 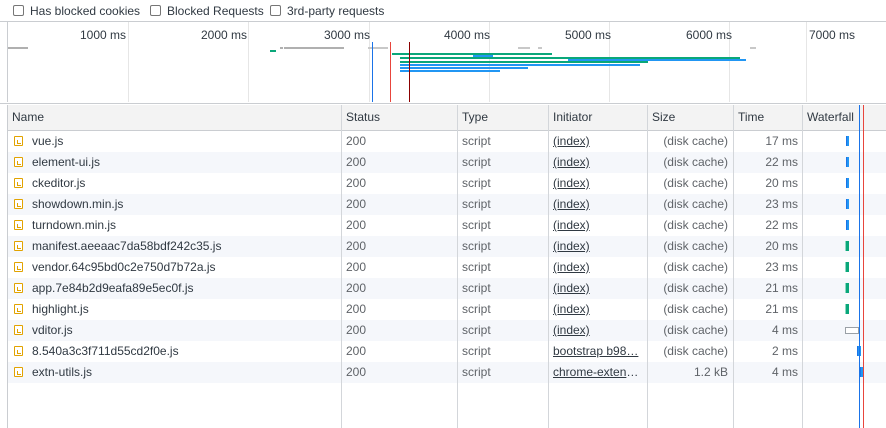 What do you see at coordinates (184, 351) in the screenshot?
I see `request-name: 8.540a3c3f711d55cd2f0e.js` at bounding box center [184, 351].